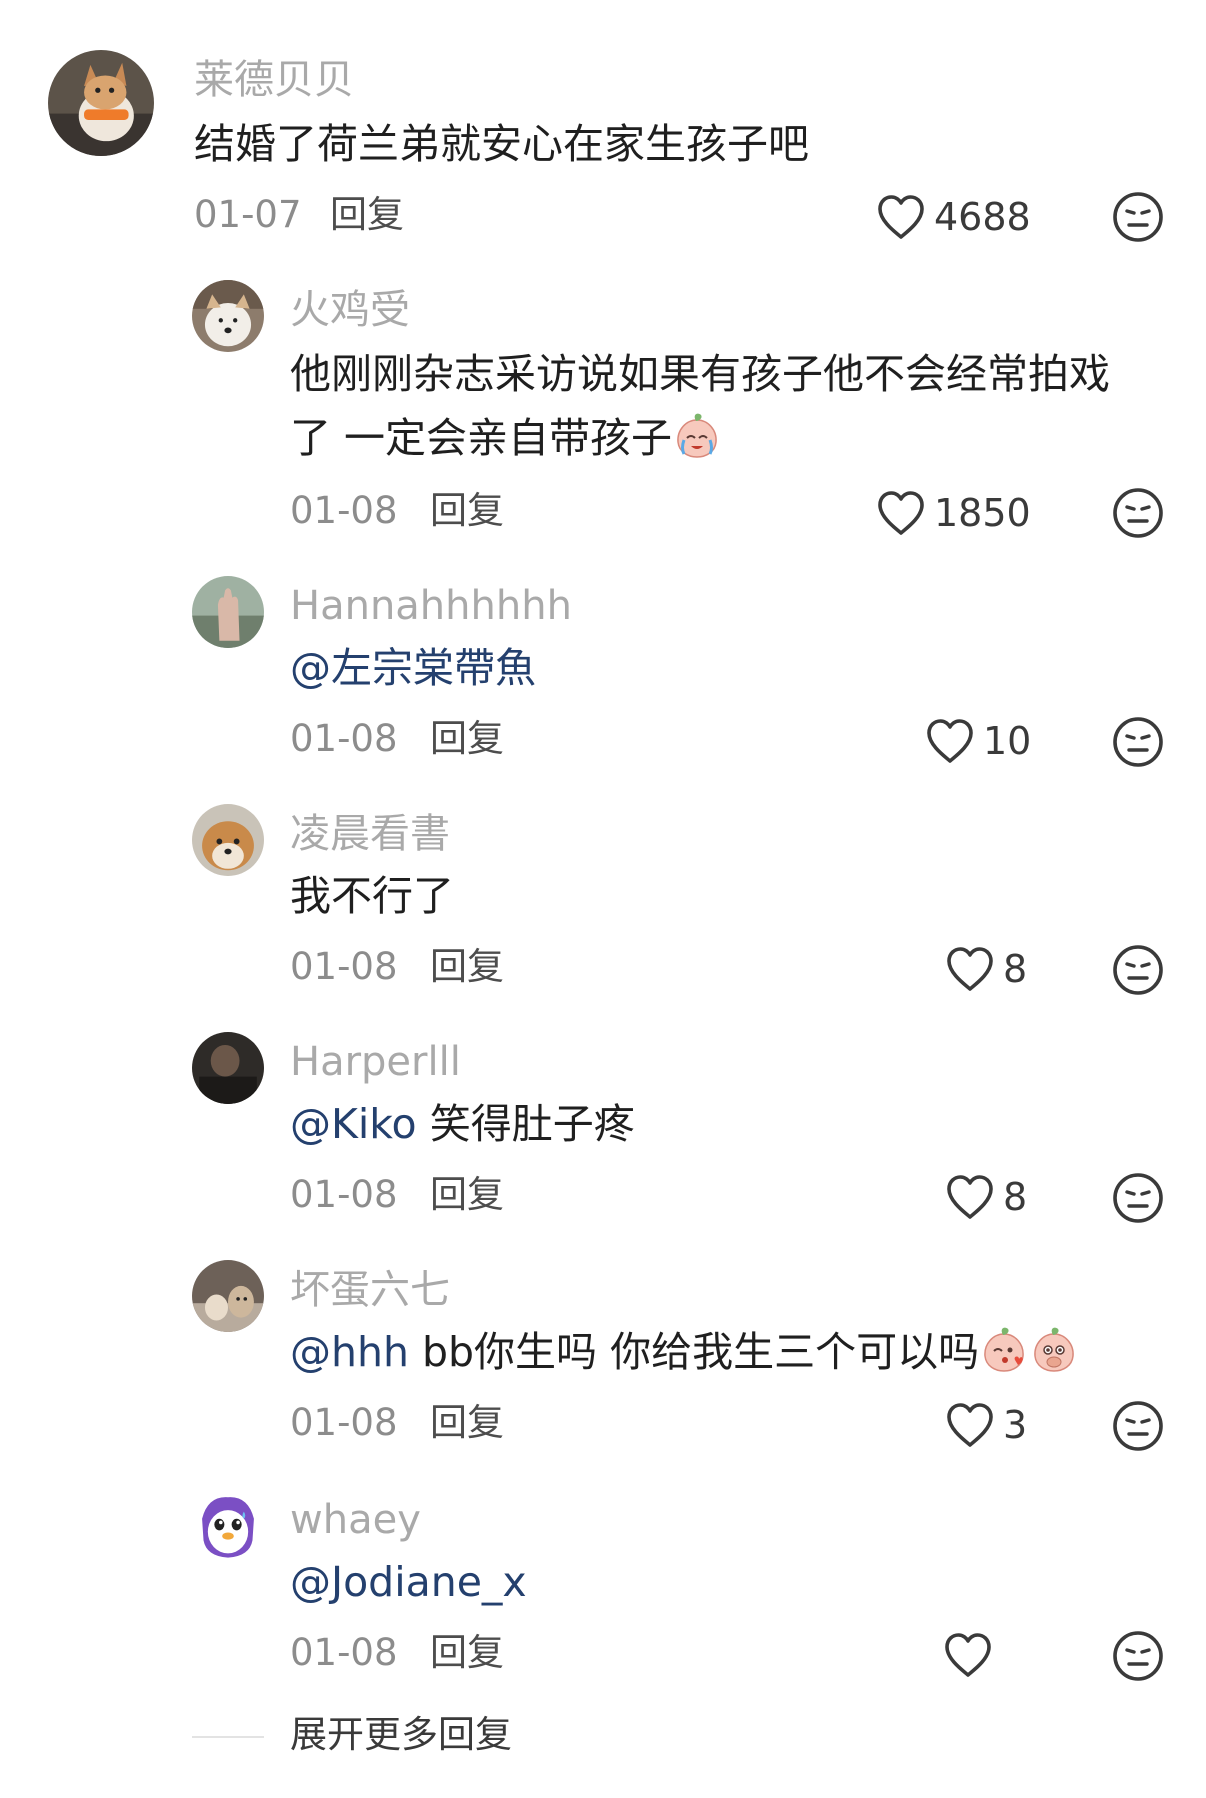  What do you see at coordinates (982, 513) in the screenshot?
I see `like-count: 1850` at bounding box center [982, 513].